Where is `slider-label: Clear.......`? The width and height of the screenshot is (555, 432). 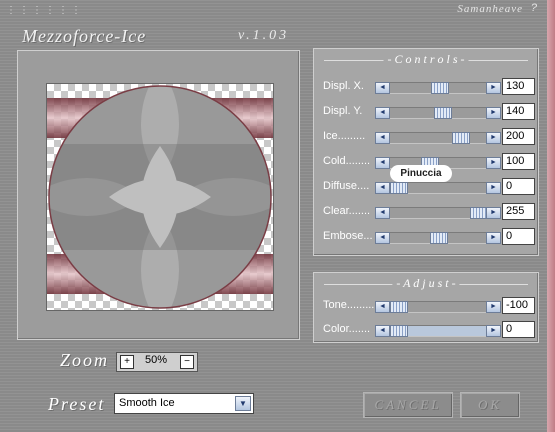
slider-label: Clear....... is located at coordinates (347, 211).